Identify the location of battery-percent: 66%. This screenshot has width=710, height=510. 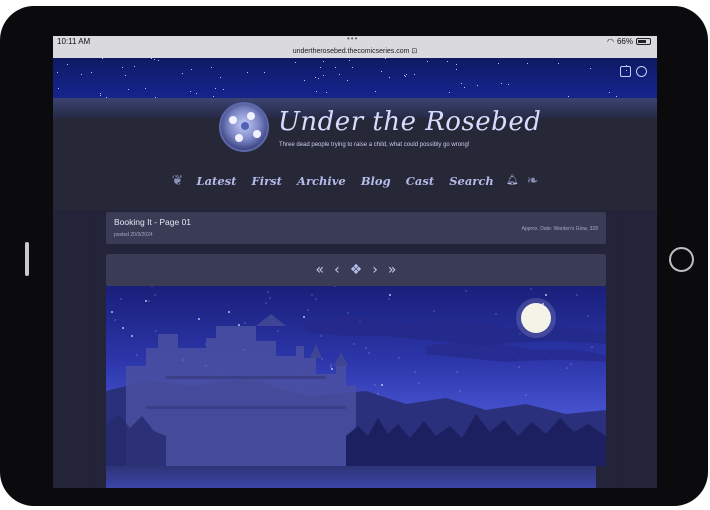
(624, 41).